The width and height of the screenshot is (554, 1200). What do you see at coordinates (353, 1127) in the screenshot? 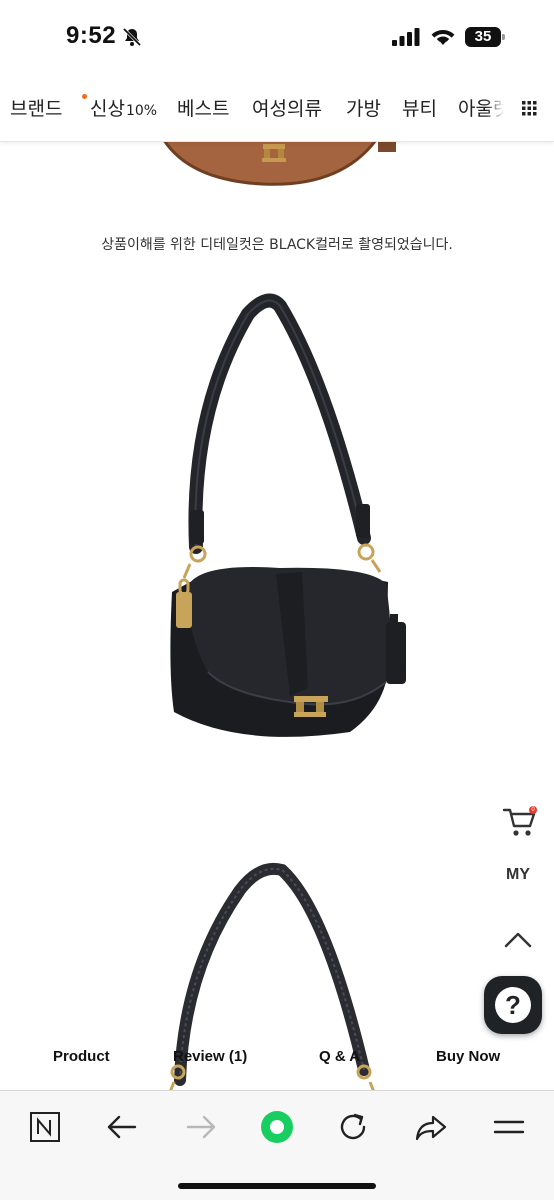
I see `reload-icon` at bounding box center [353, 1127].